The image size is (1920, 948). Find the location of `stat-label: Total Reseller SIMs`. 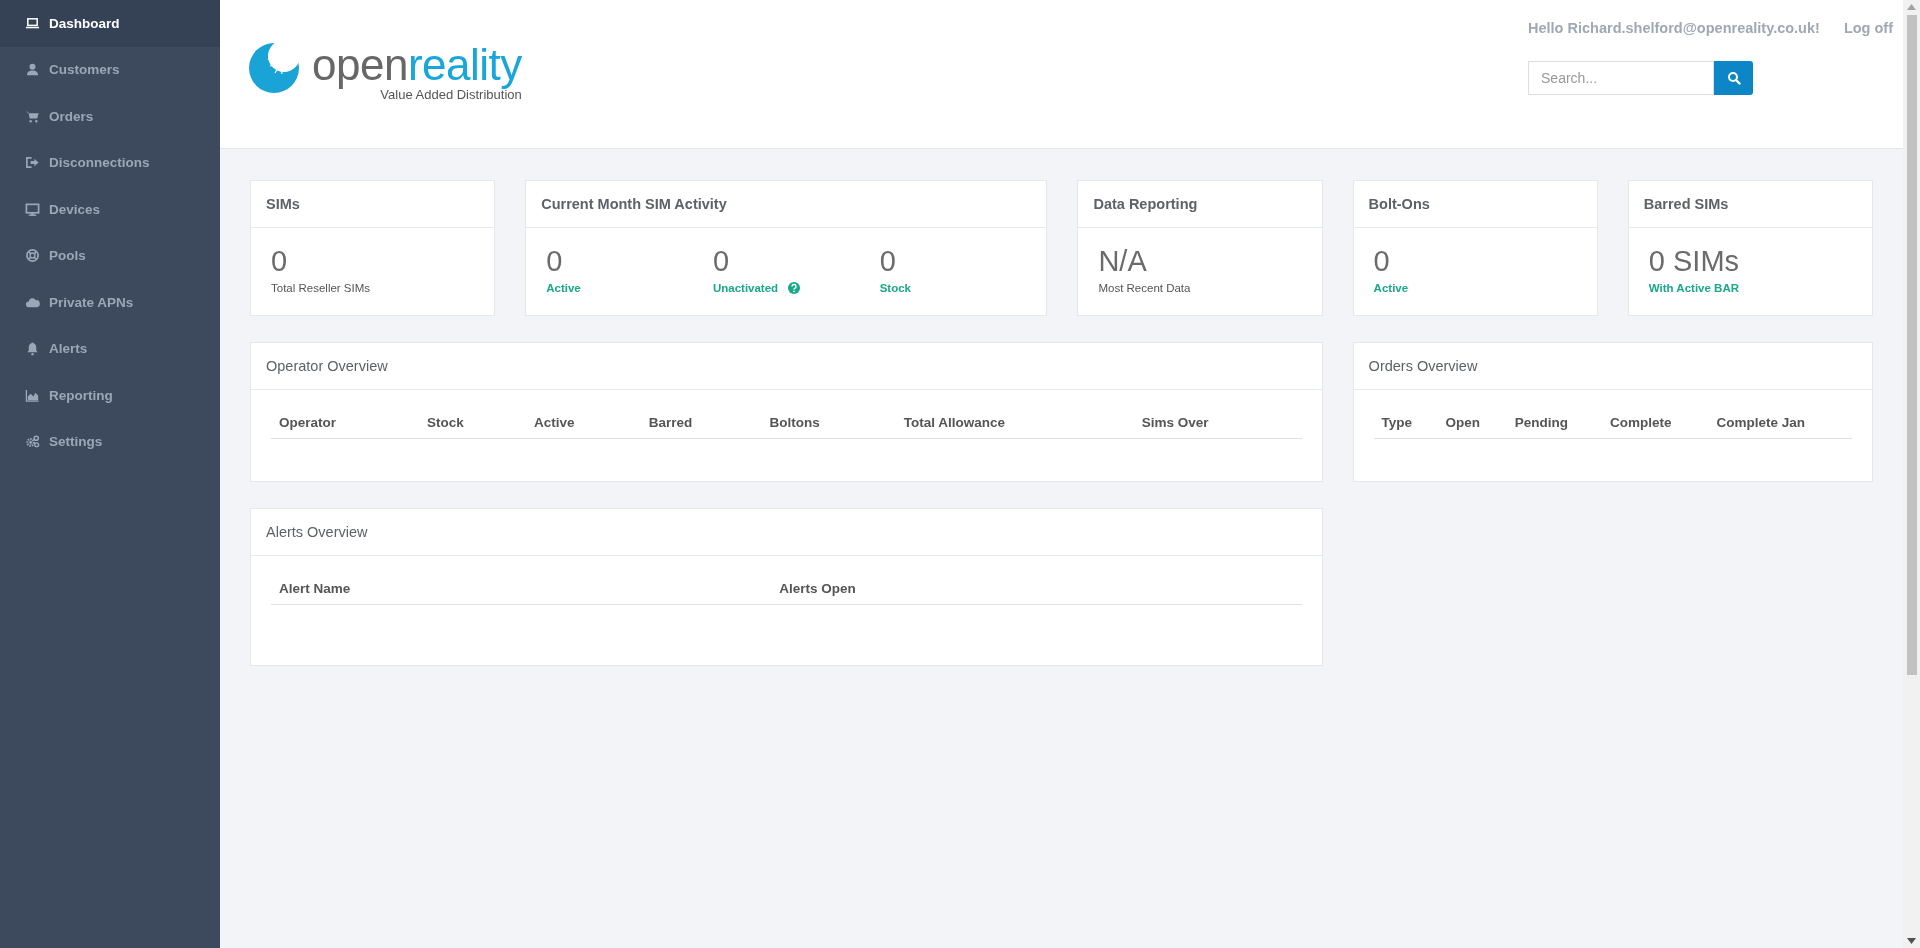

stat-label: Total Reseller SIMs is located at coordinates (321, 288).